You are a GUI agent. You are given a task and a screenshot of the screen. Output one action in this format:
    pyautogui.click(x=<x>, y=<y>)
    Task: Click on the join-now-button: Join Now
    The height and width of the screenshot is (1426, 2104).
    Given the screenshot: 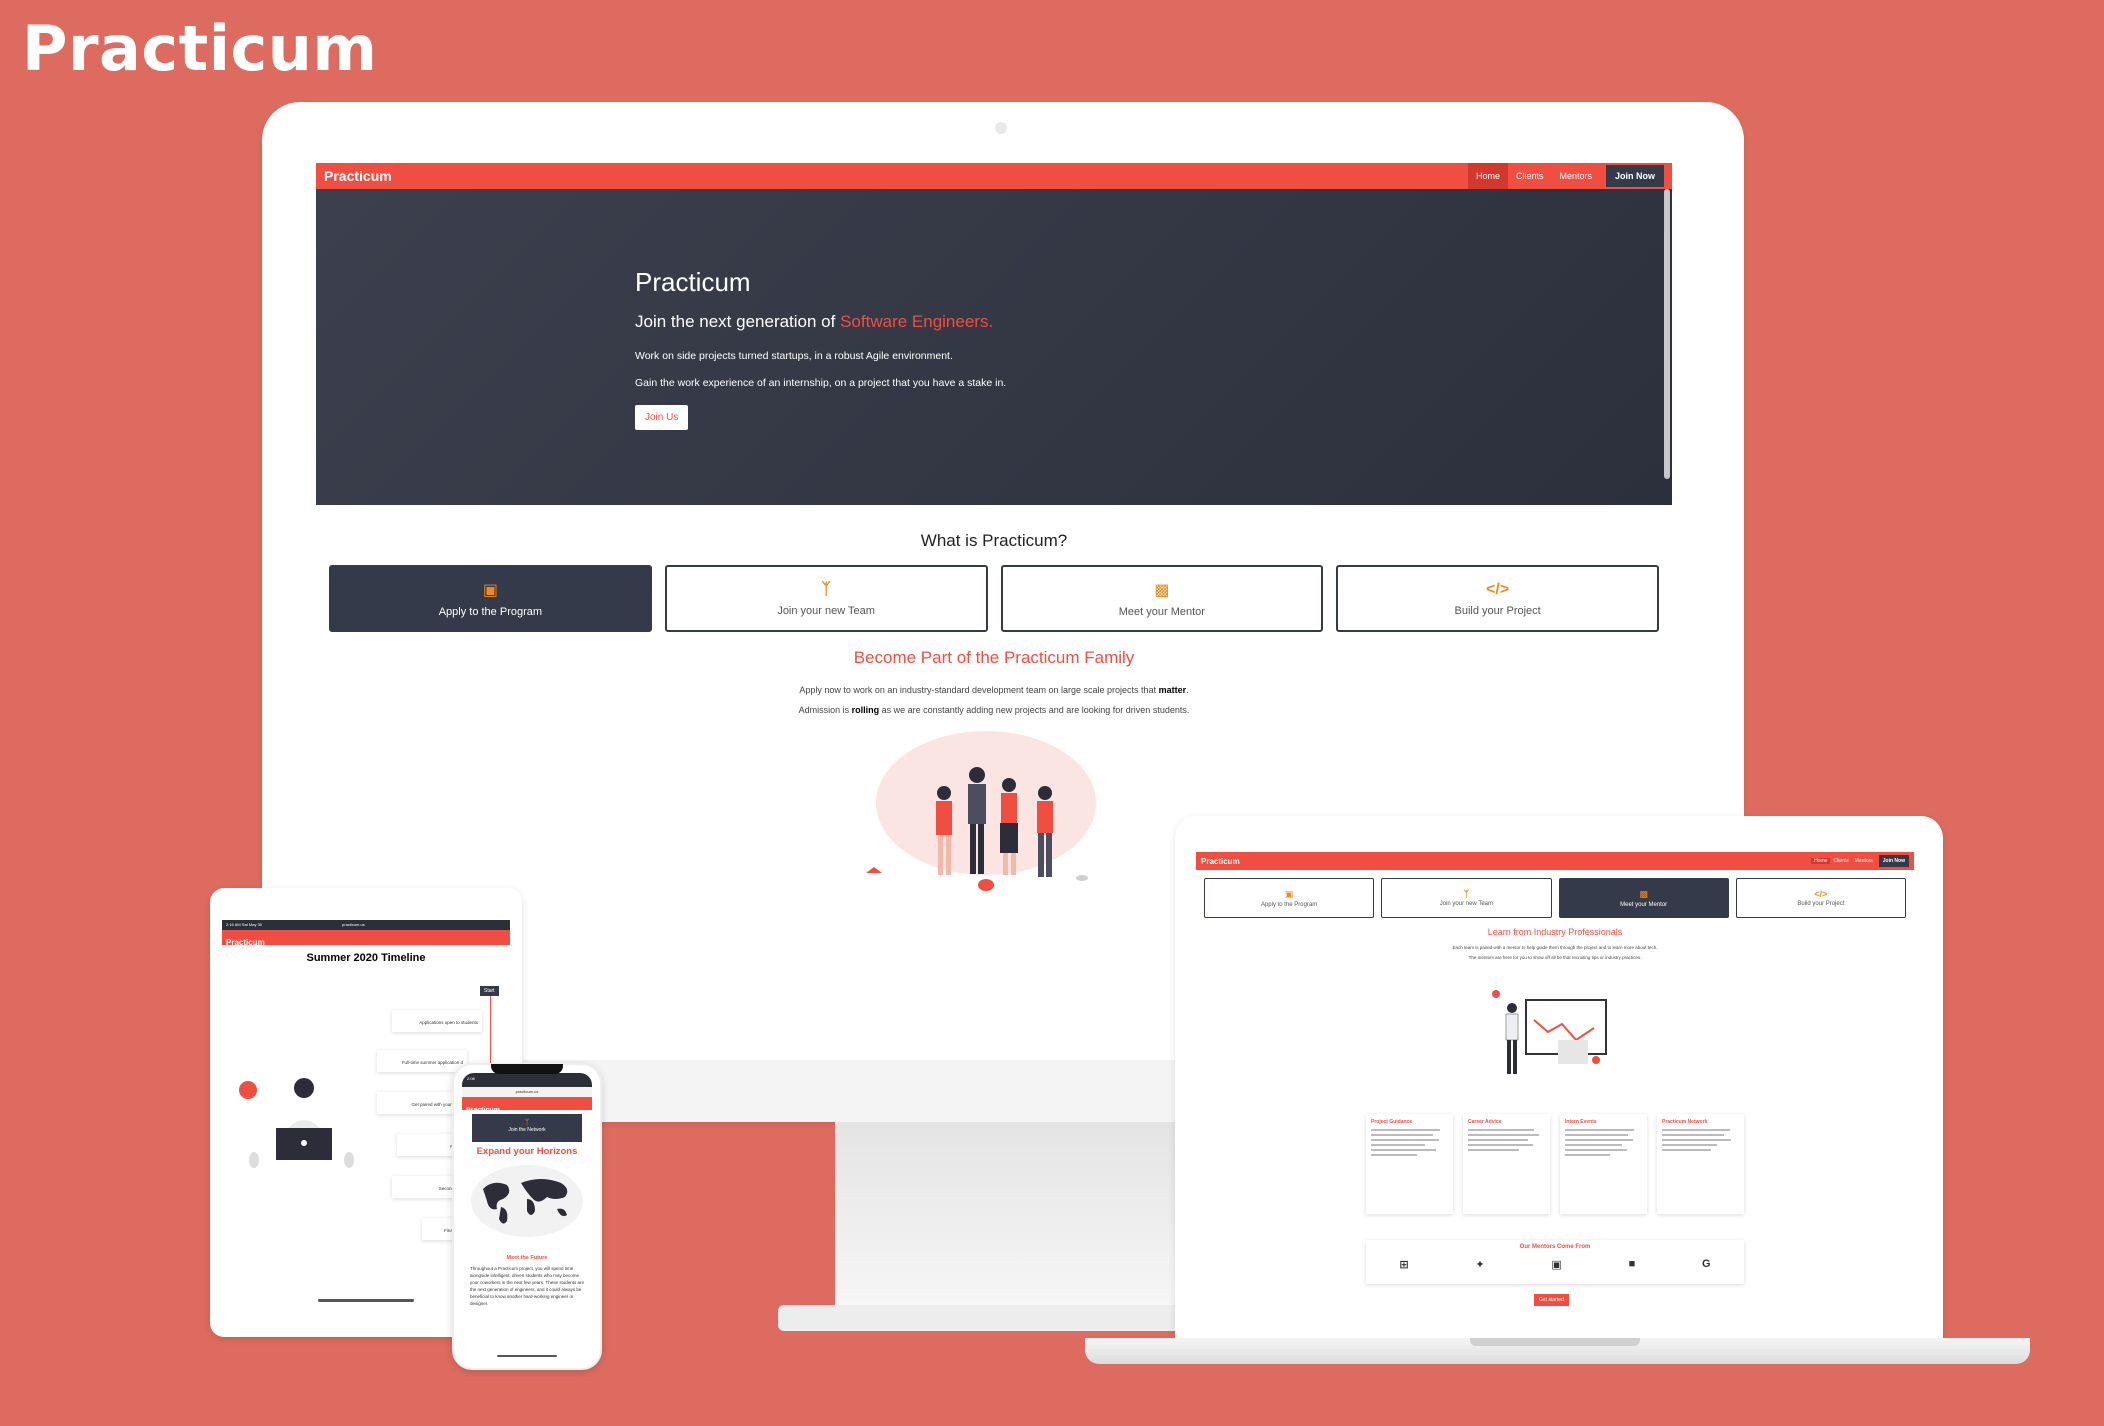 What is the action you would take?
    pyautogui.click(x=1635, y=176)
    